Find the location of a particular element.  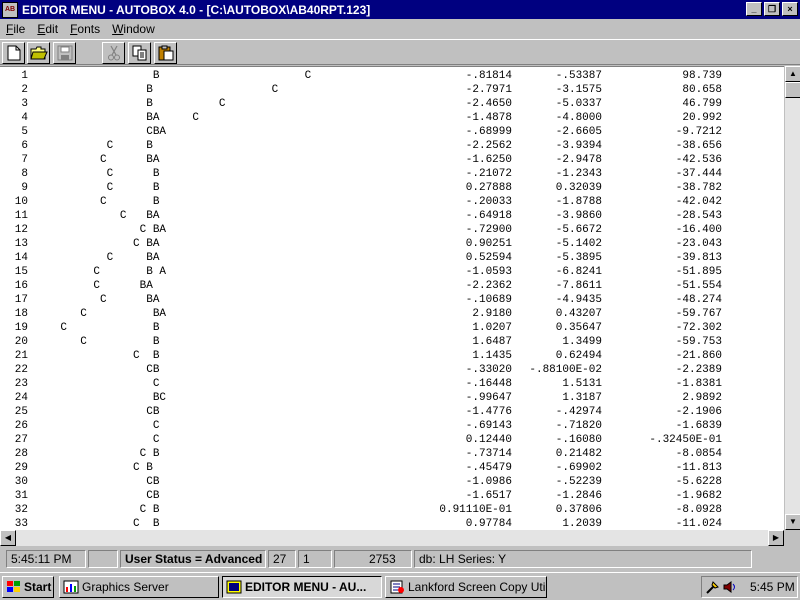

paste-button is located at coordinates (165, 53).